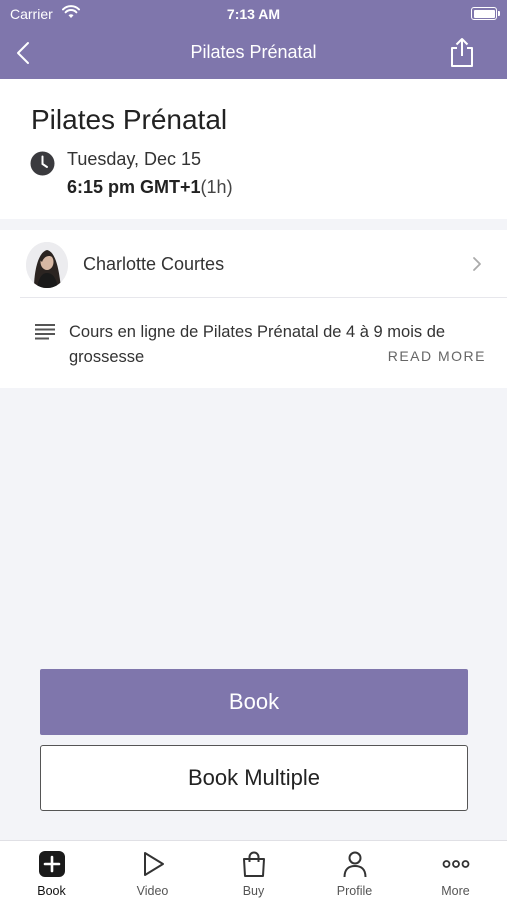 The height and width of the screenshot is (900, 507). Describe the element at coordinates (253, 864) in the screenshot. I see `bag-icon` at that location.